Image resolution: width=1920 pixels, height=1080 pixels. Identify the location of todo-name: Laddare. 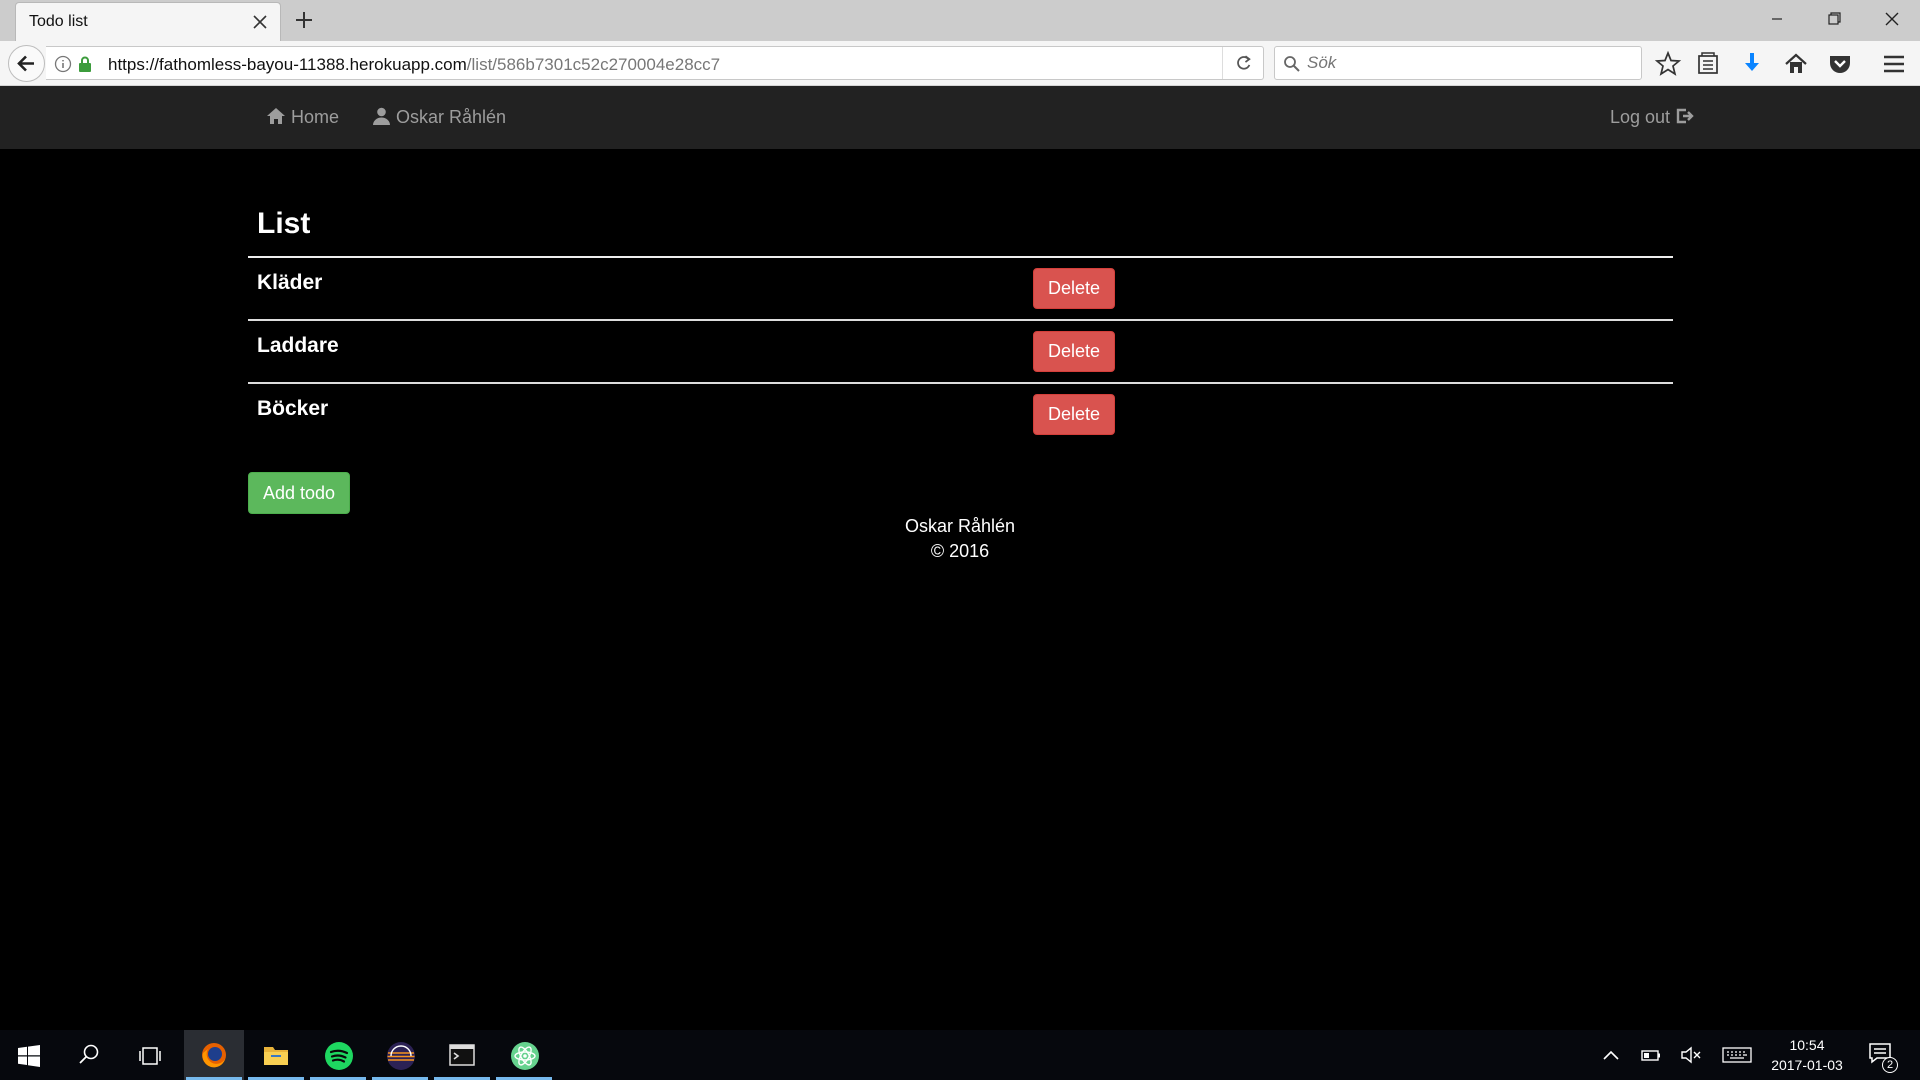
(298, 345).